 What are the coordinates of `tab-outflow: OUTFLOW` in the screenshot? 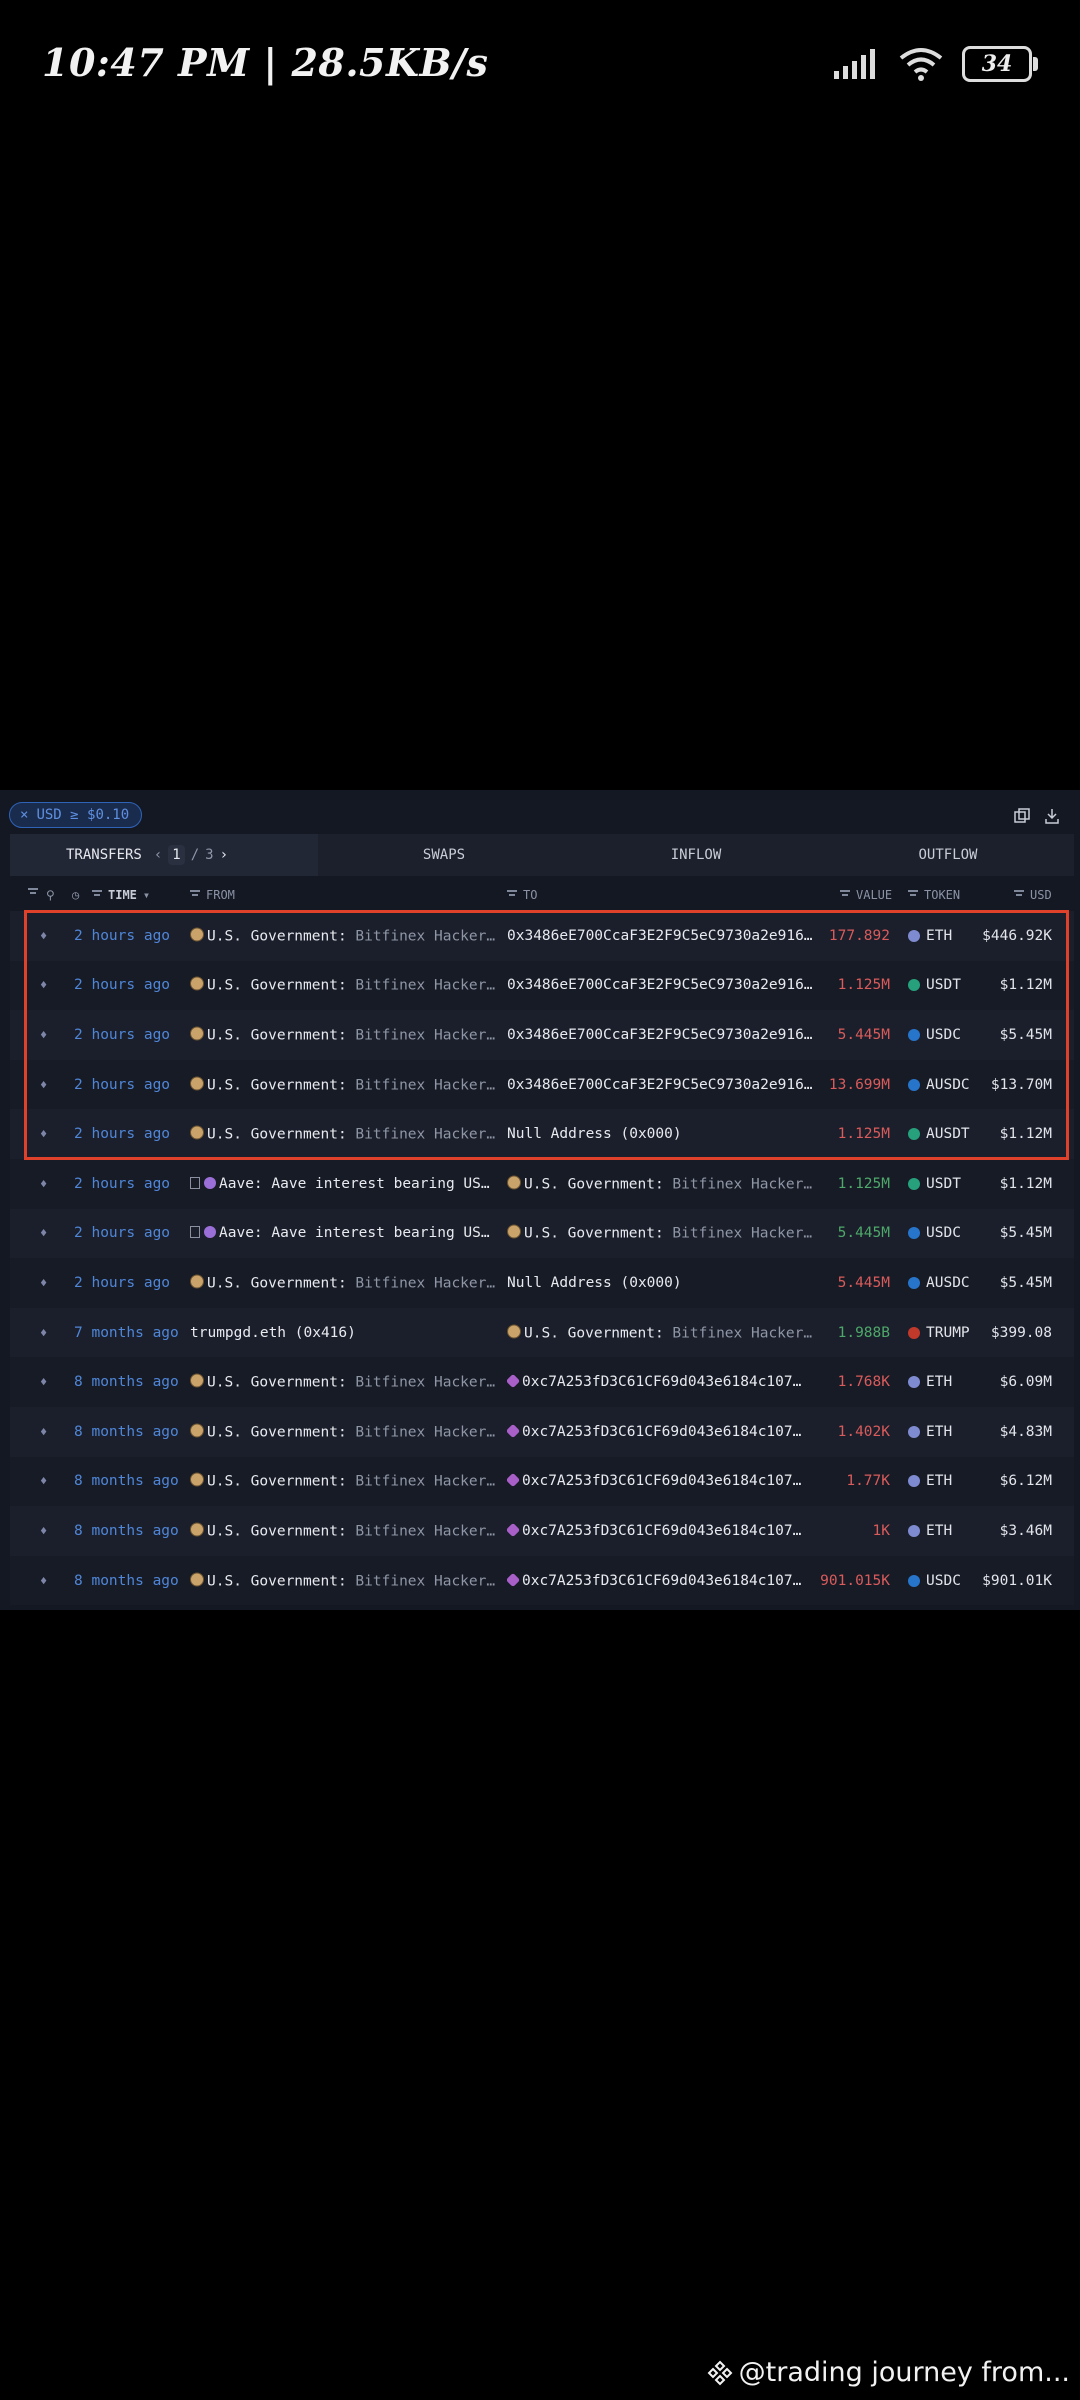 It's located at (948, 855).